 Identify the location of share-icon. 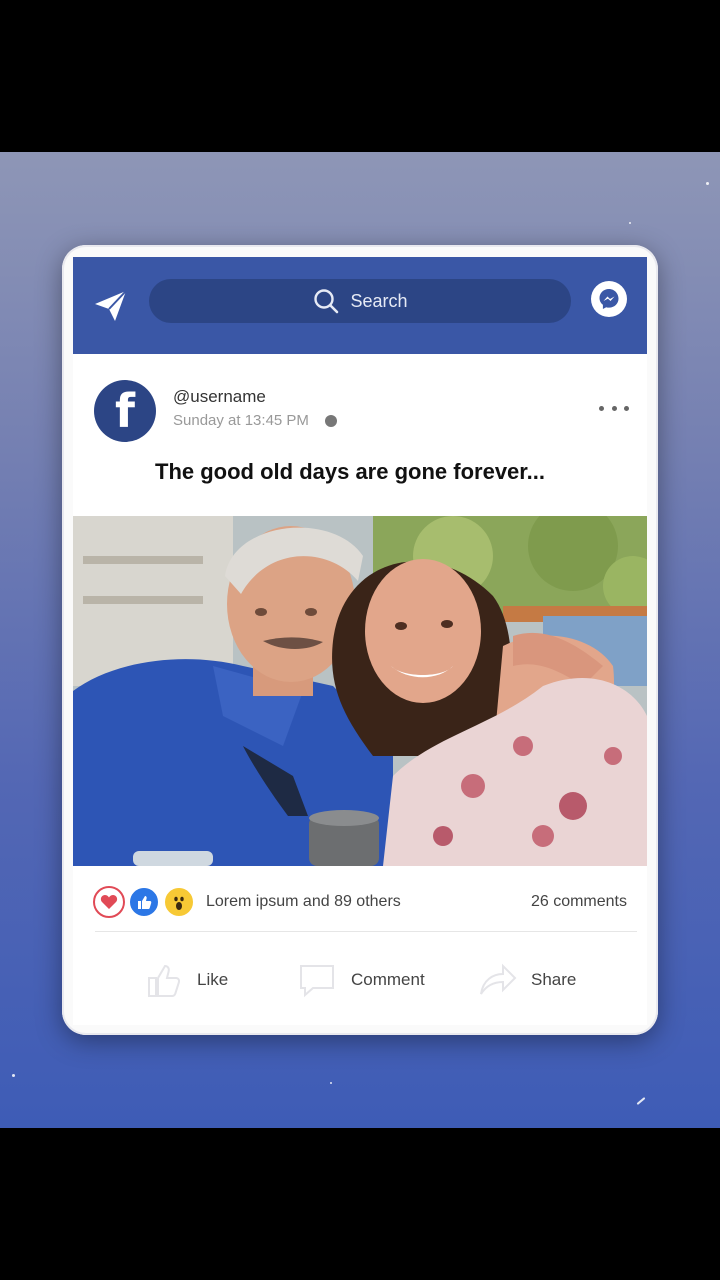
(498, 979).